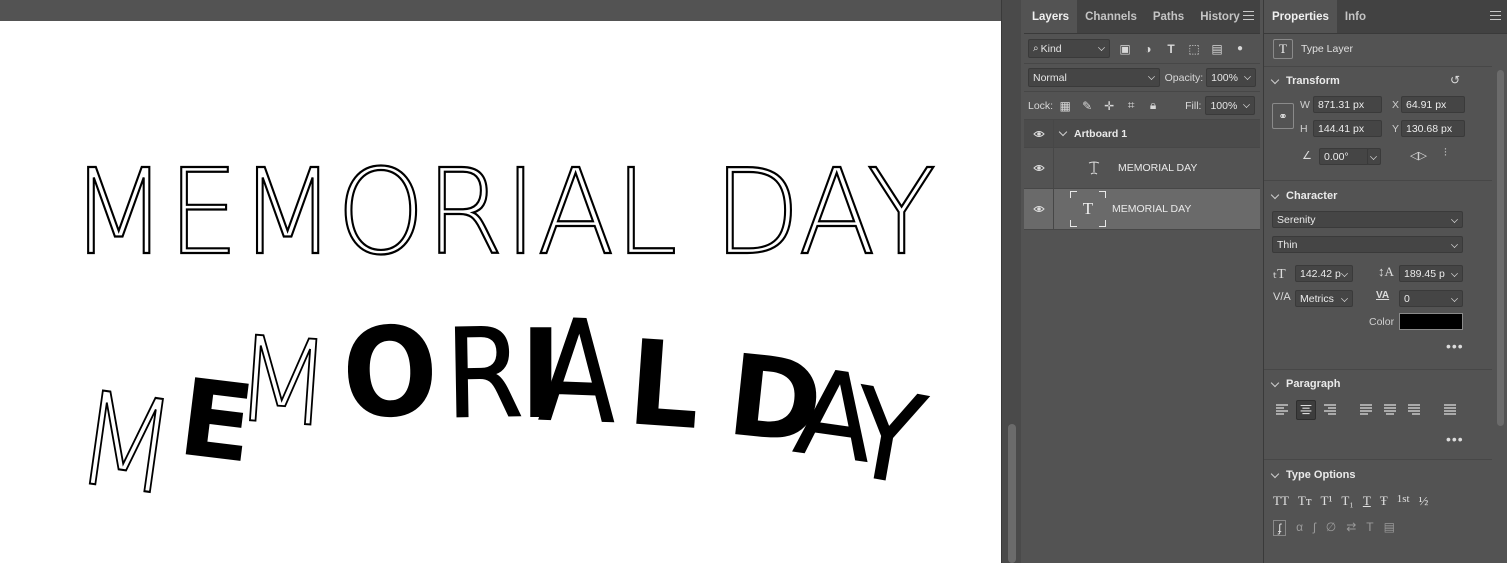  I want to click on layer-row-warped-text: MEMORIAL DAY, so click(1142, 168).